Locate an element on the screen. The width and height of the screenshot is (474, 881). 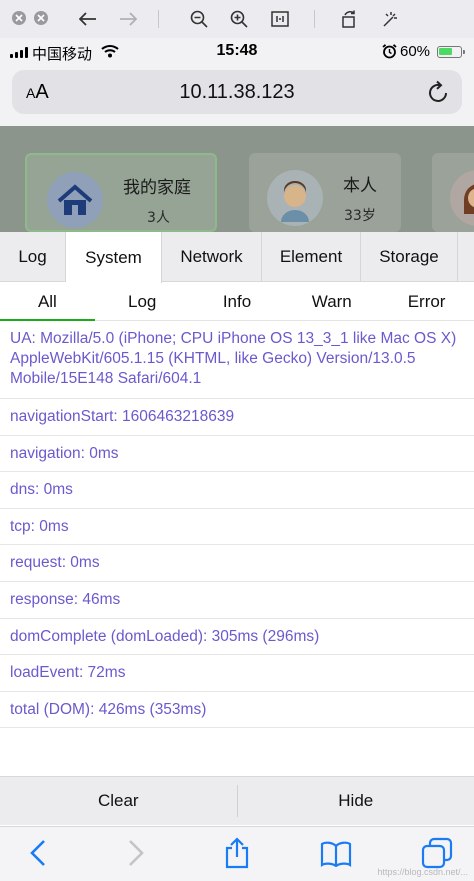
hide-button: Hide is located at coordinates (356, 801).